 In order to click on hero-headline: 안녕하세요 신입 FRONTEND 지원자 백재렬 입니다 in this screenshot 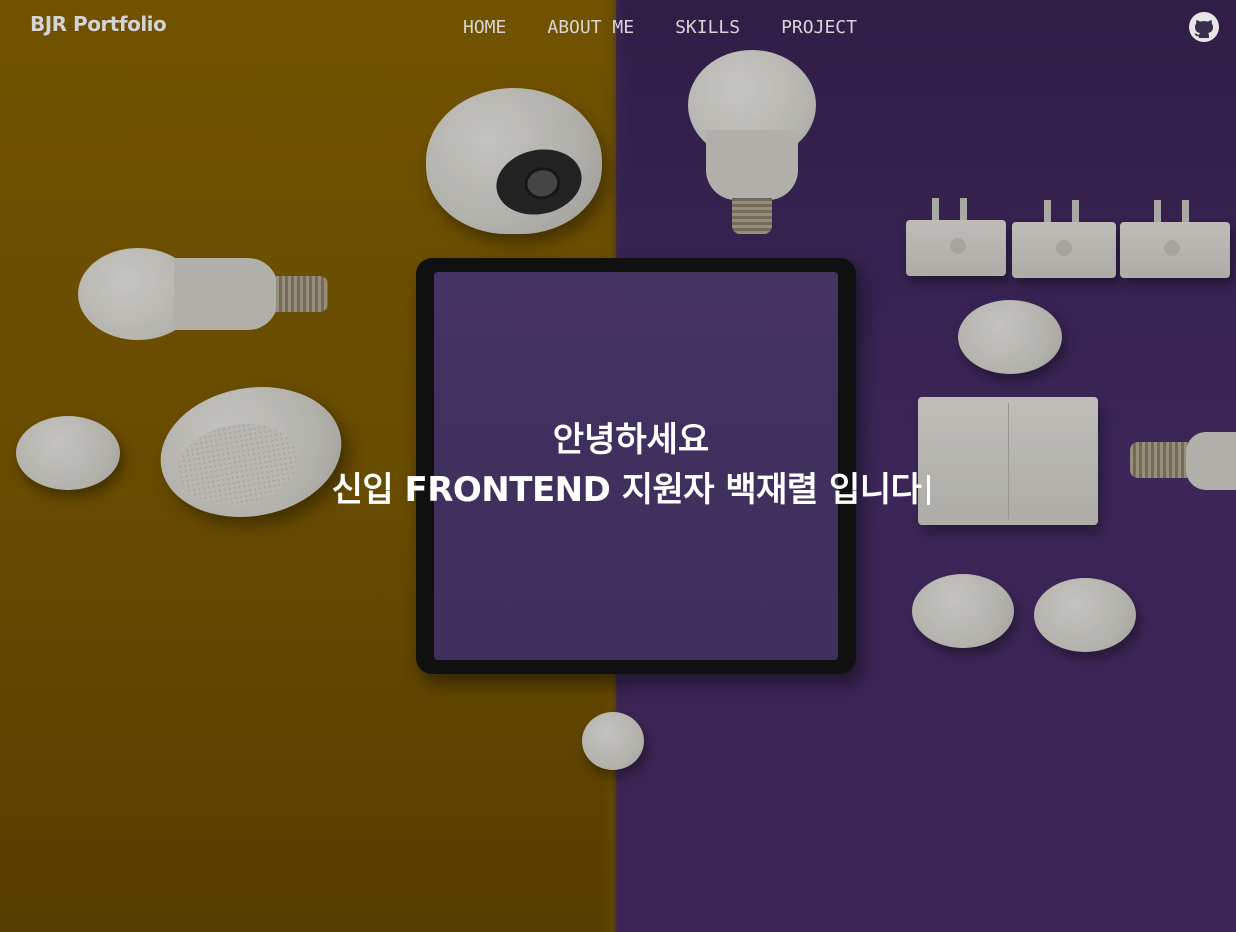, I will do `click(618, 466)`.